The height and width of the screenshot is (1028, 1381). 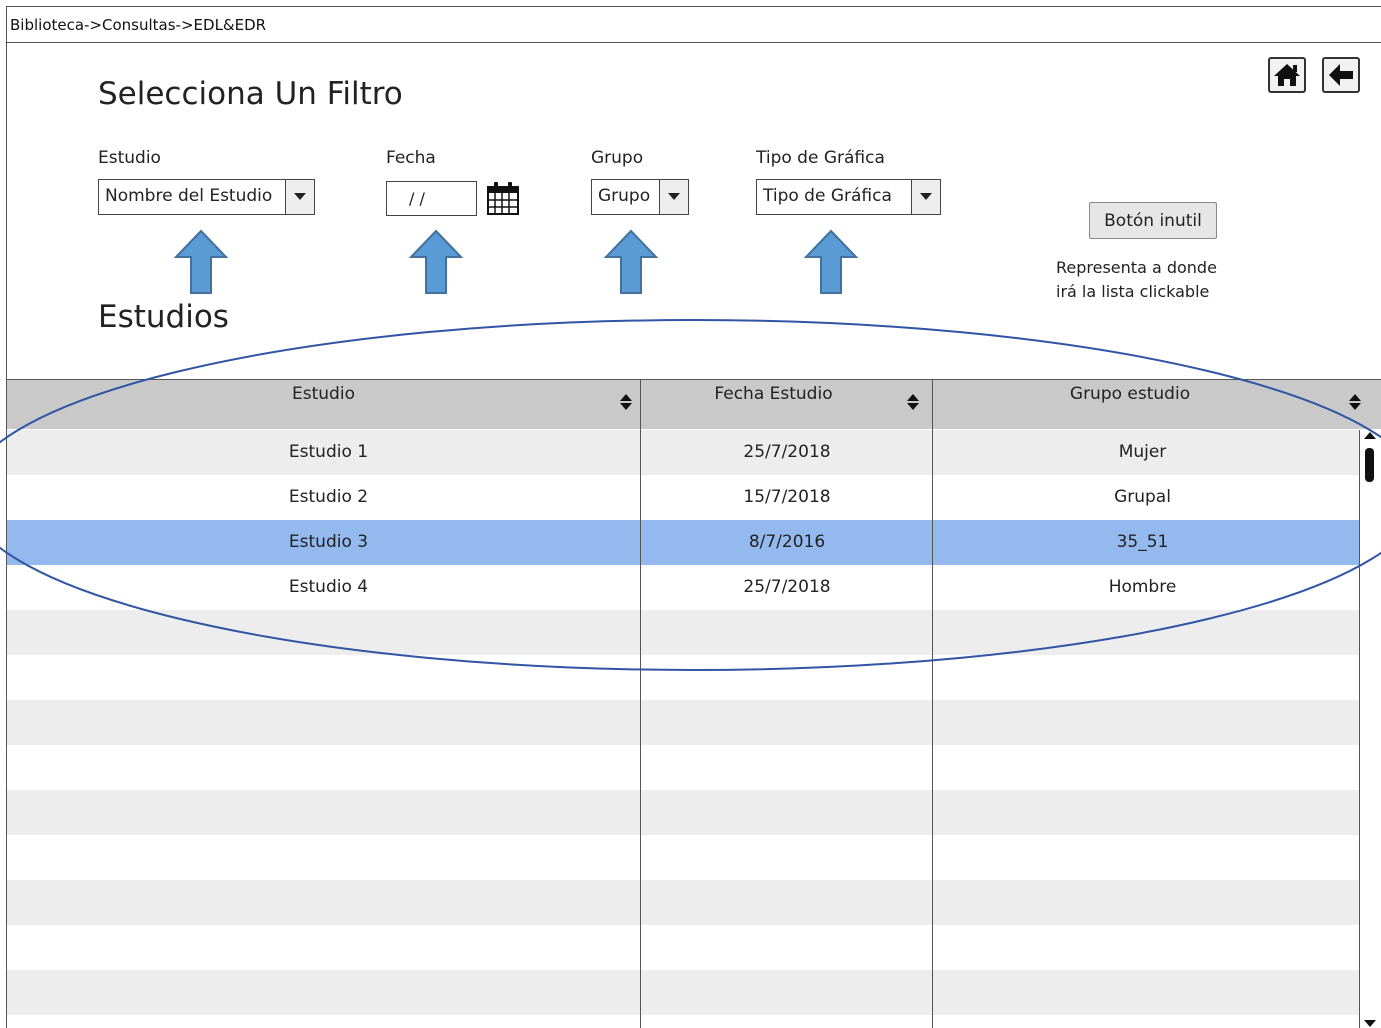 What do you see at coordinates (1136, 267) in the screenshot?
I see `button-note-line-1: Representa a donde` at bounding box center [1136, 267].